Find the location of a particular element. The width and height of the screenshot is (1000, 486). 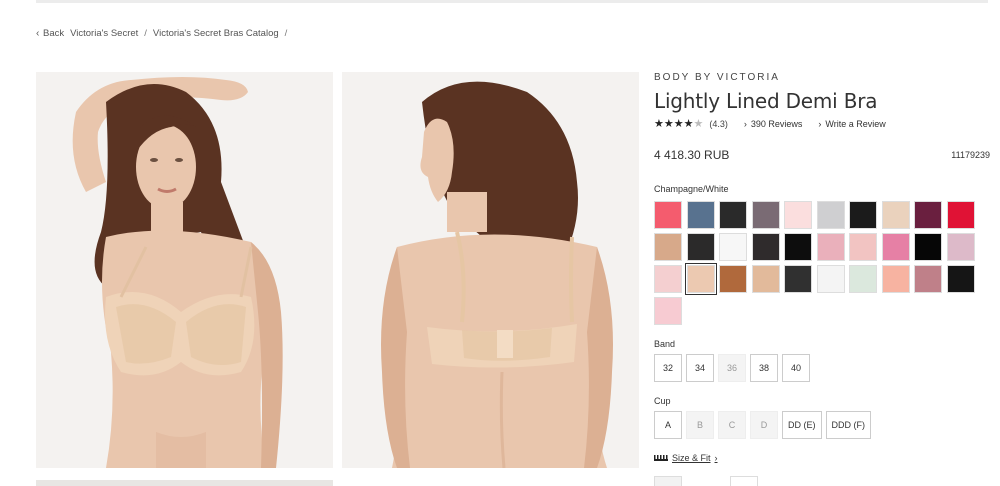

back-label: Back is located at coordinates (53, 33).